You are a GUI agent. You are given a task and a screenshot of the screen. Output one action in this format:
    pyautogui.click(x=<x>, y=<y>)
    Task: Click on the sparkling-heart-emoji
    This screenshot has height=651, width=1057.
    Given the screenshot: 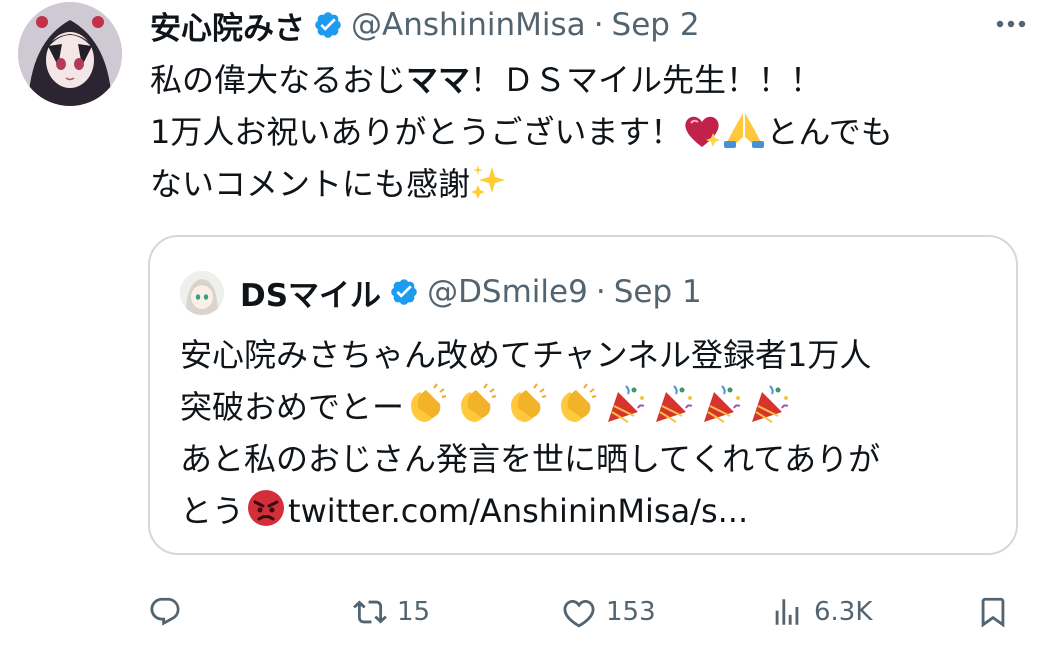 What is the action you would take?
    pyautogui.click(x=702, y=138)
    